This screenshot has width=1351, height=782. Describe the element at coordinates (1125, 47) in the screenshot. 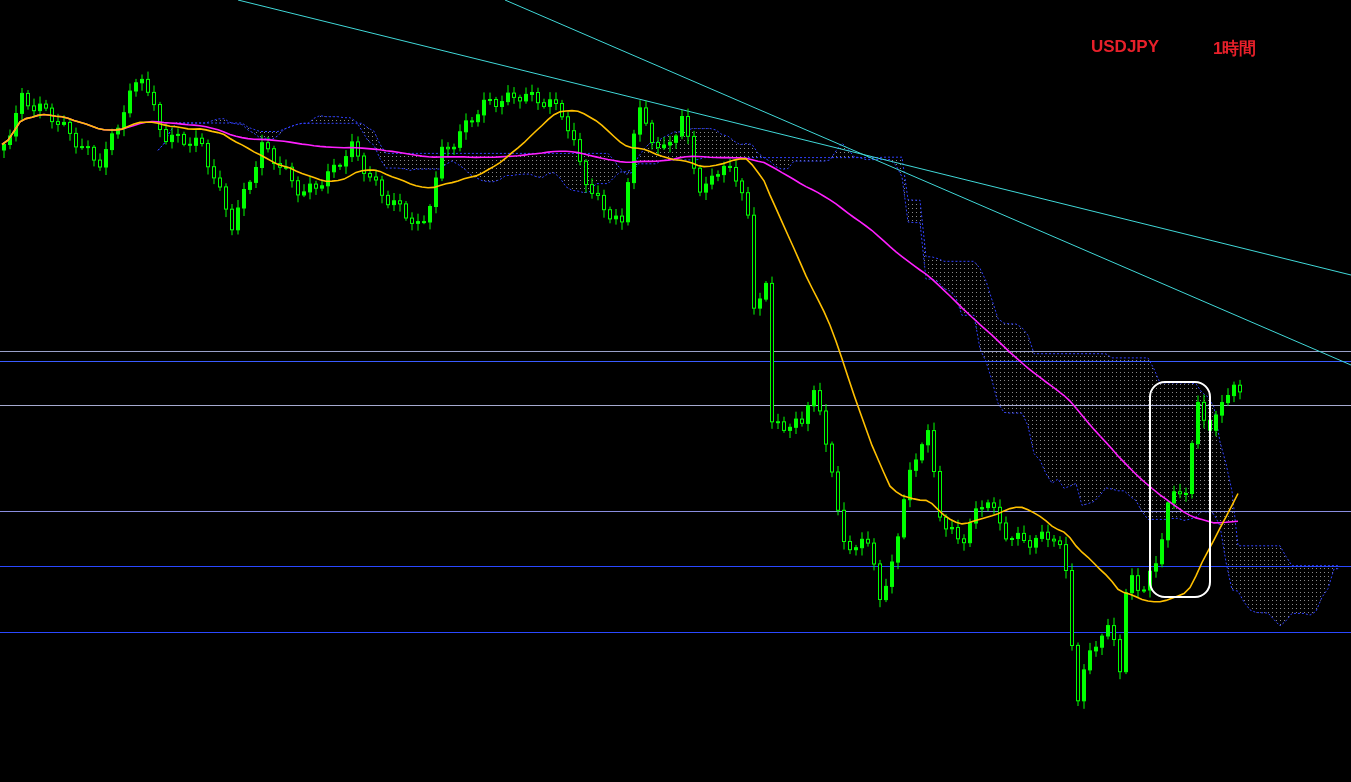

I see `symbol-label: USDJPY` at that location.